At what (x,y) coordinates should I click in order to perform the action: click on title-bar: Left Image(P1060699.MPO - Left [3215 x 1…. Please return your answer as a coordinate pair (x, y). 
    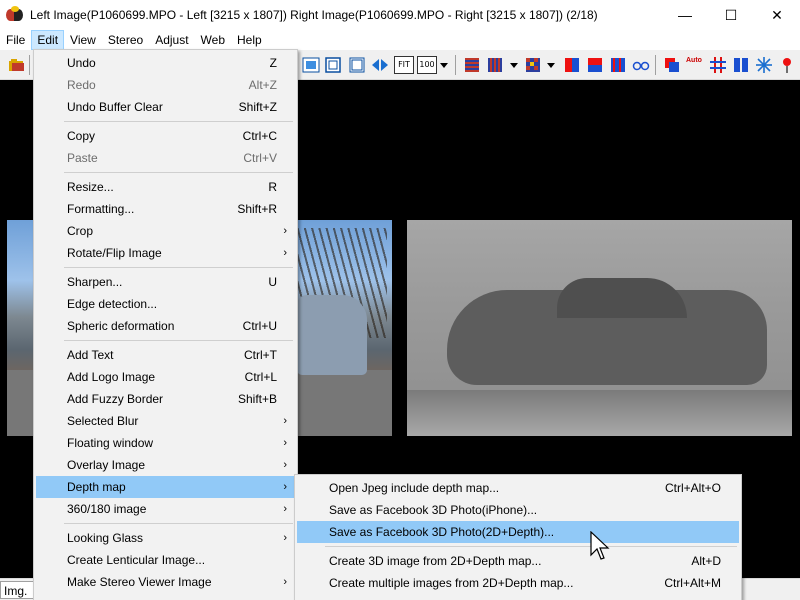
    Looking at the image, I should click on (400, 15).